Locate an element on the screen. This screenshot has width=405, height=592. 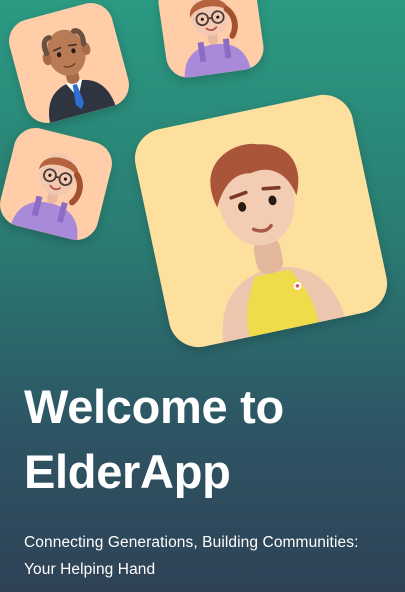
girl-avatar-tile-top is located at coordinates (211, 40).